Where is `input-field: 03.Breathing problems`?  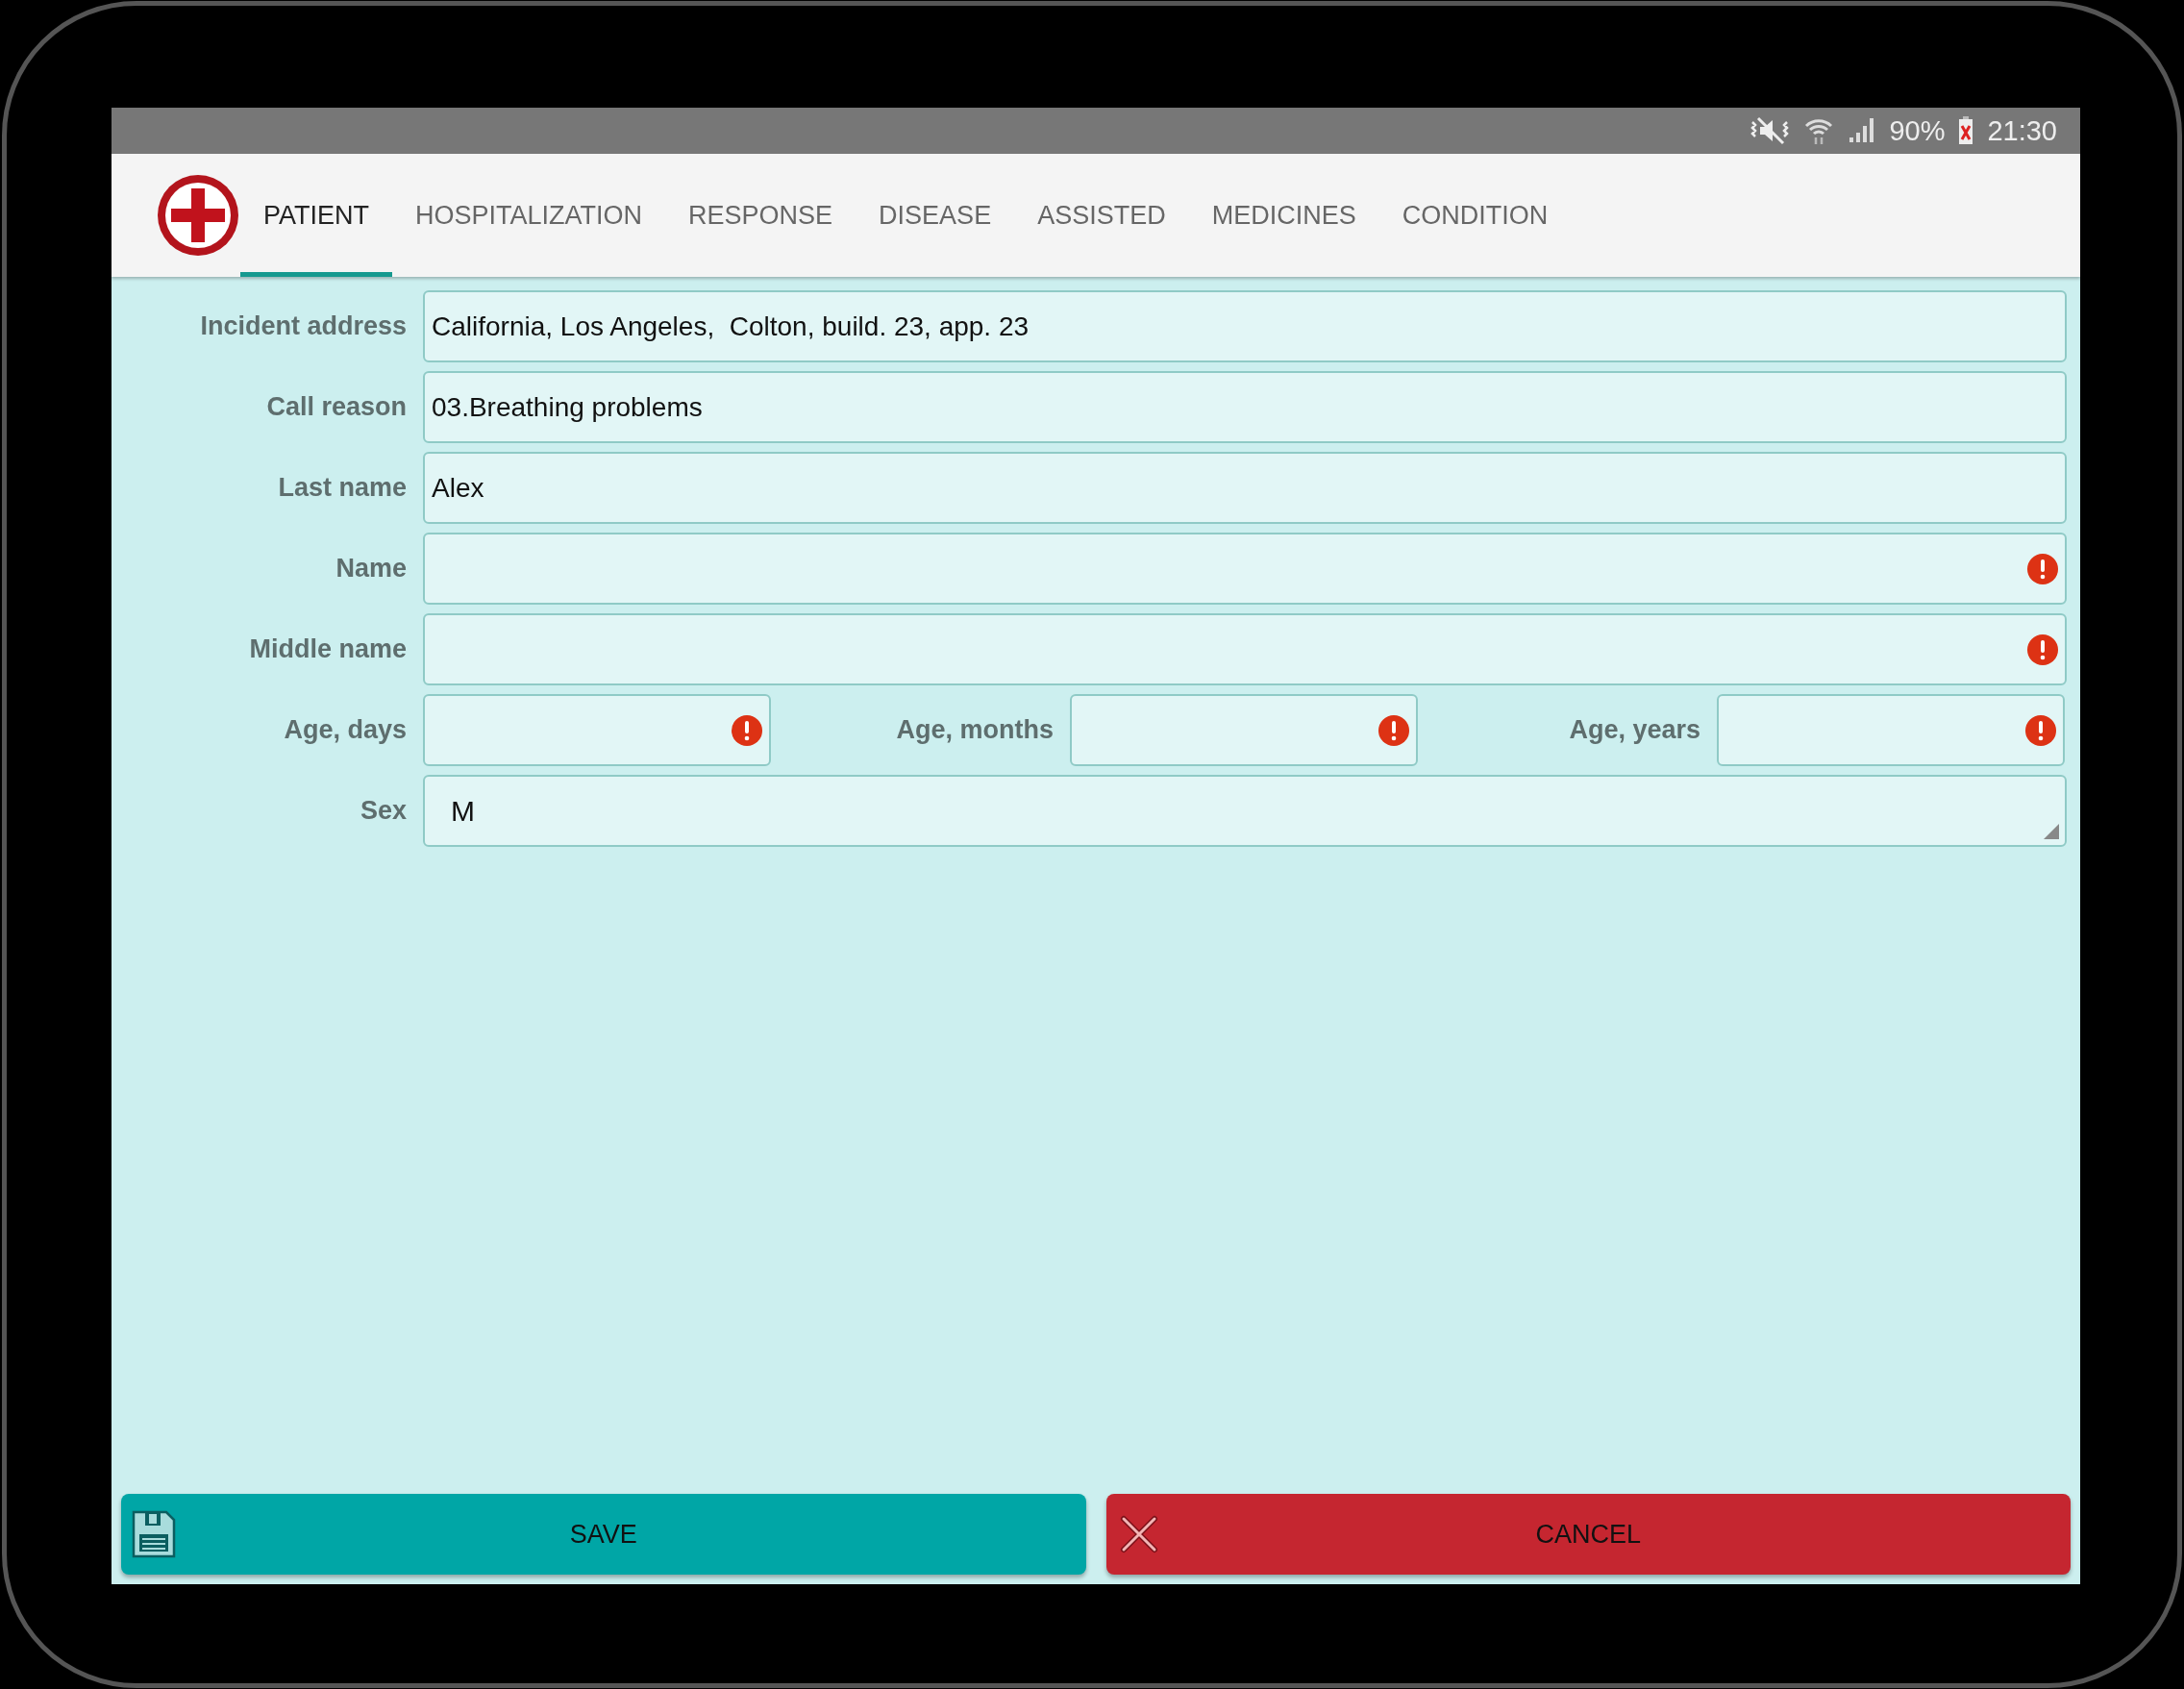
input-field: 03.Breathing problems is located at coordinates (1245, 407).